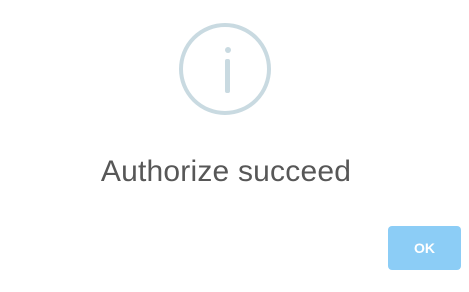 This screenshot has height=292, width=469. I want to click on info-icon-dot, so click(228, 50).